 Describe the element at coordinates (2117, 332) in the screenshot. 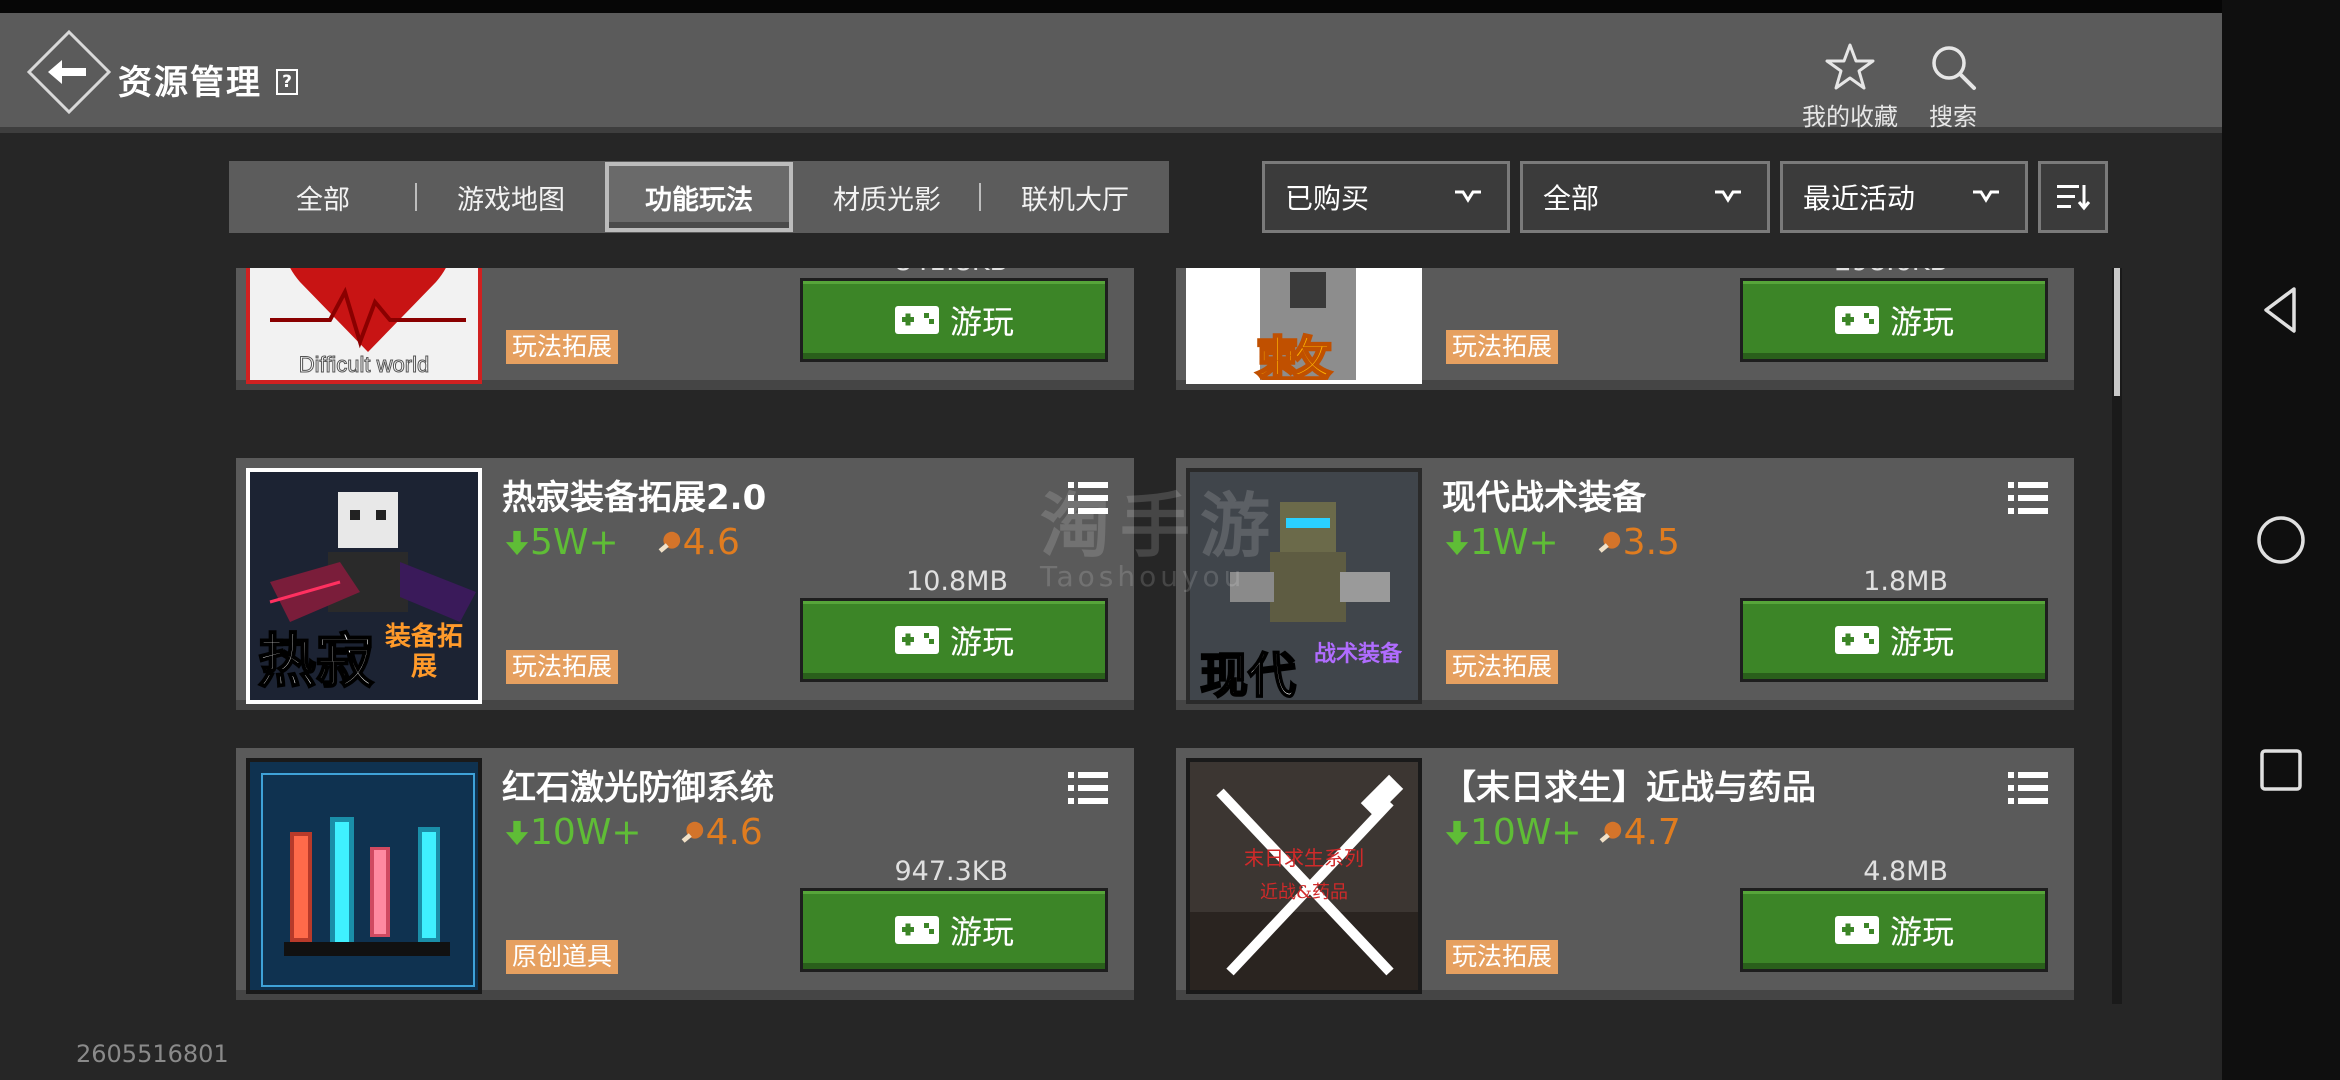

I see `scrollbar-thumb` at that location.